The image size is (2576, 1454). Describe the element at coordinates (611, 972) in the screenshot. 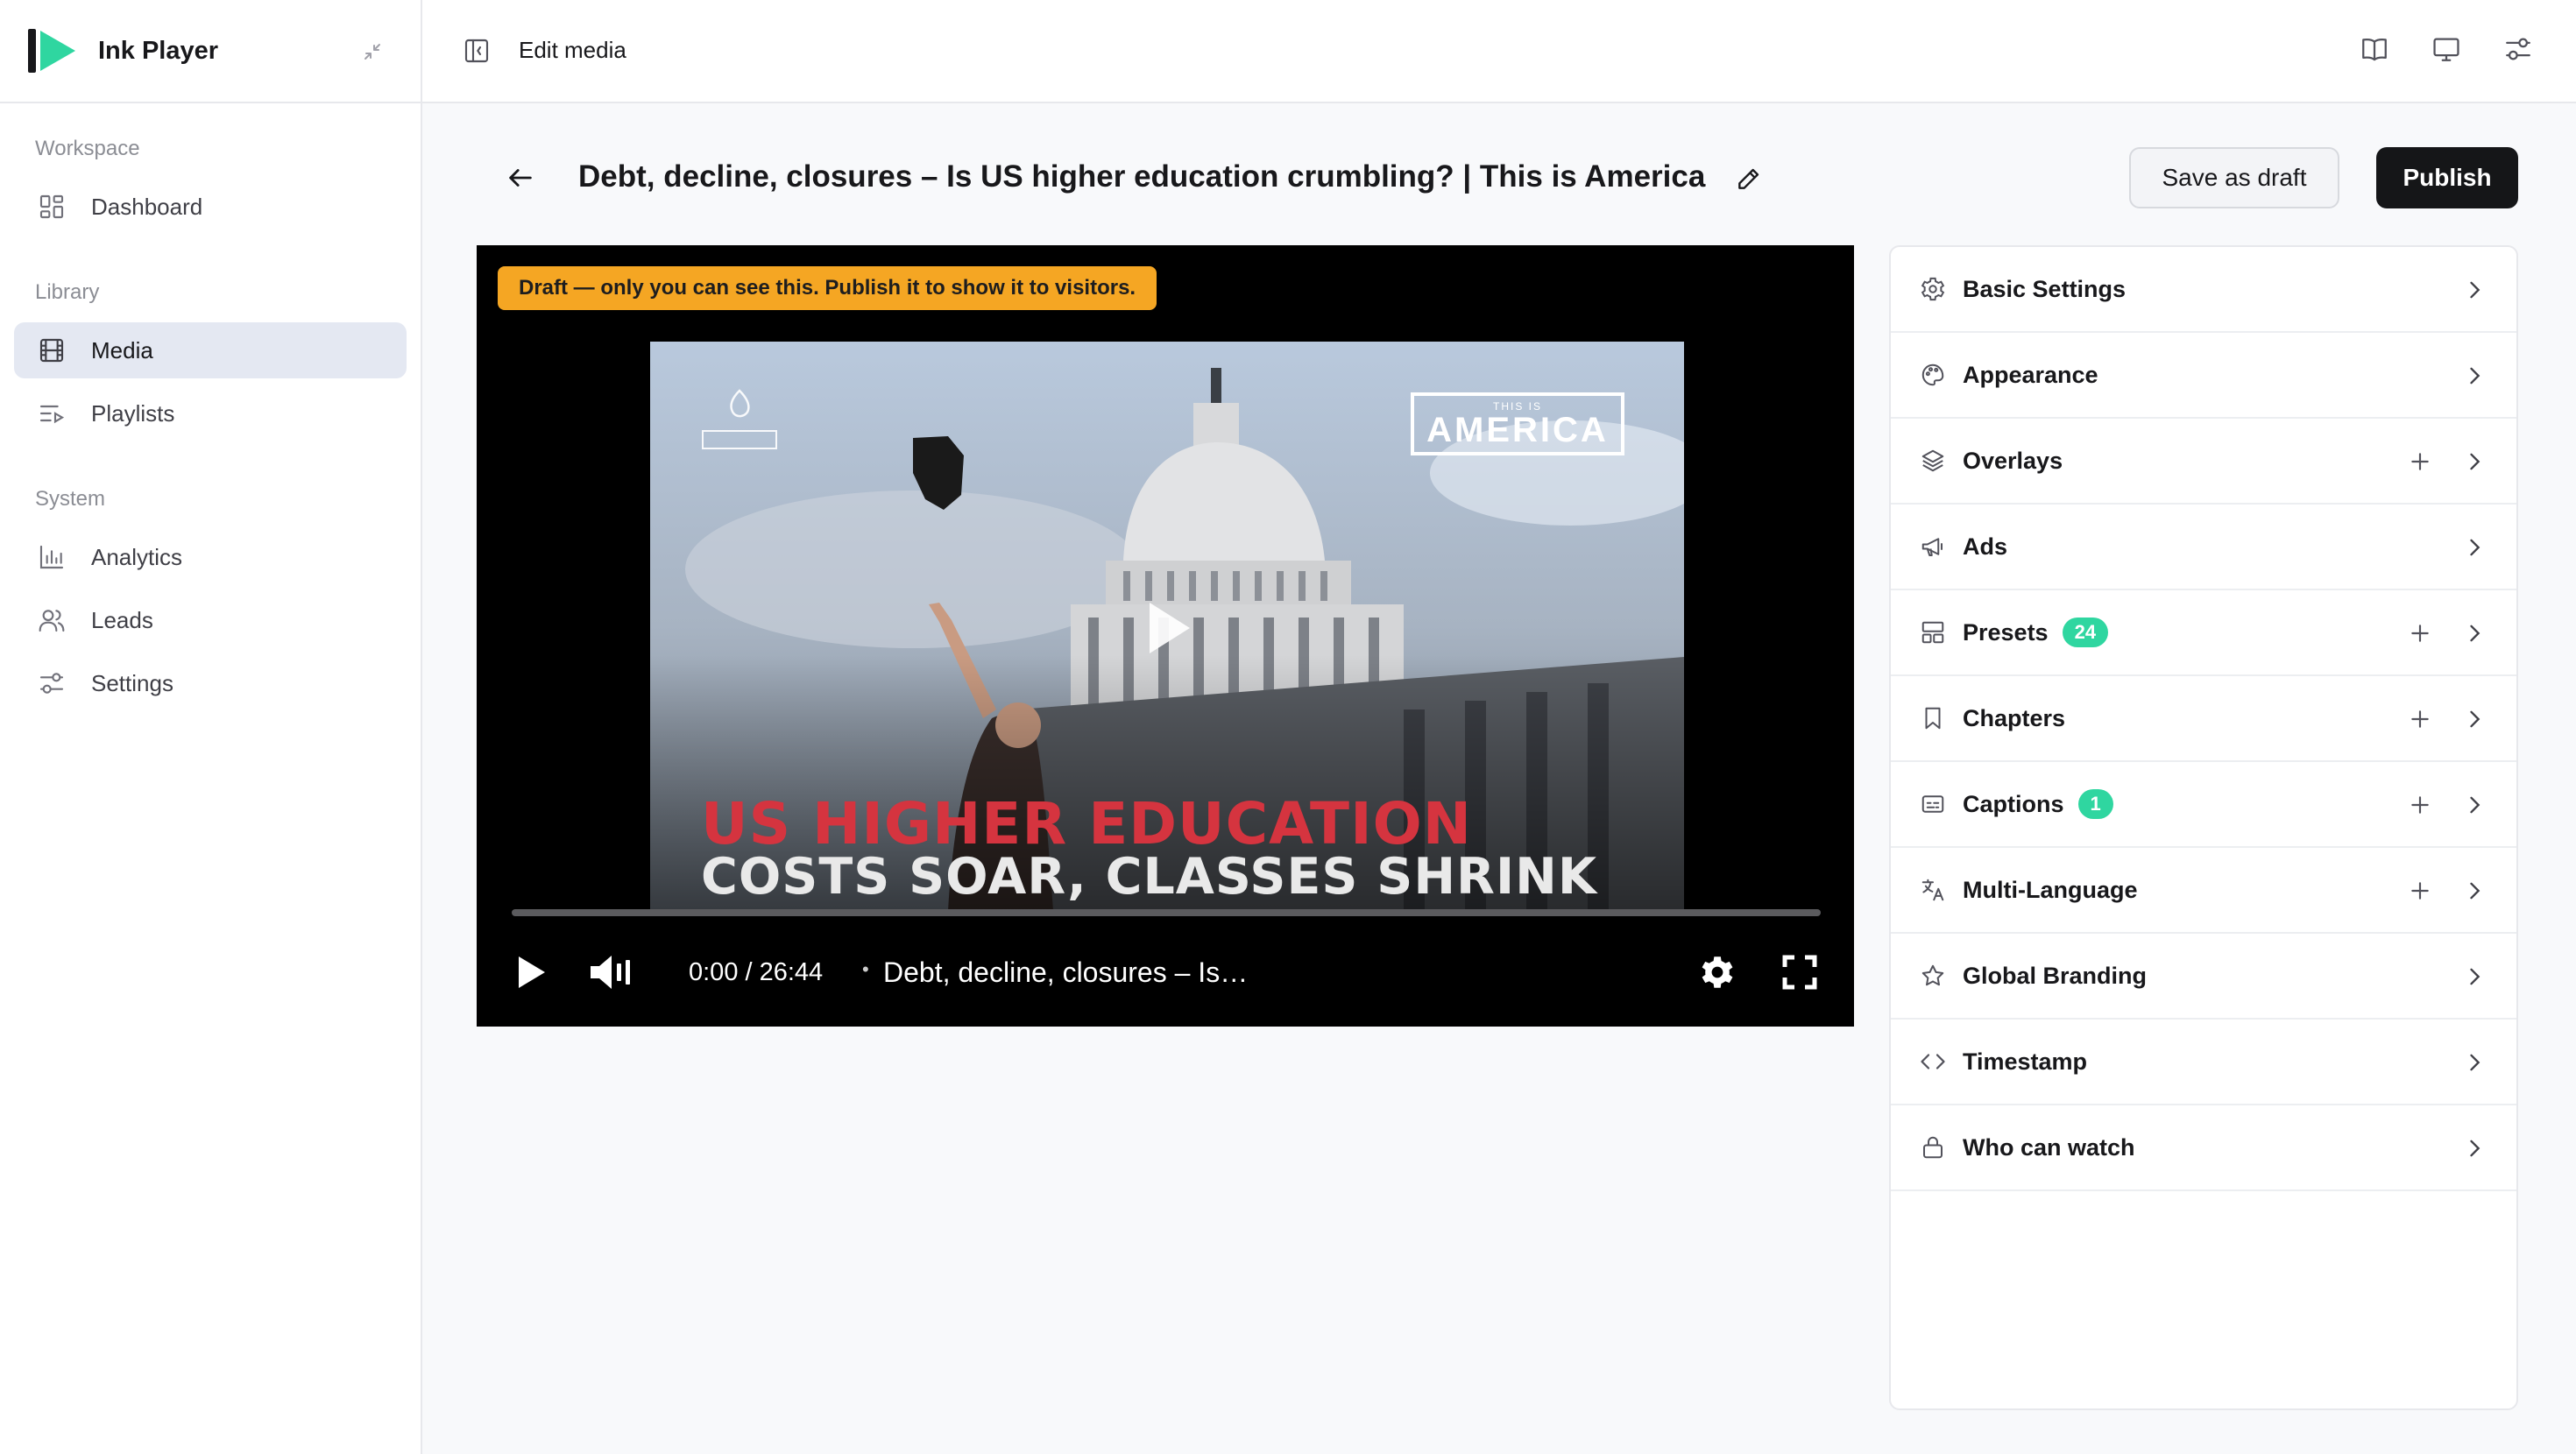

I see `volume-icon` at that location.